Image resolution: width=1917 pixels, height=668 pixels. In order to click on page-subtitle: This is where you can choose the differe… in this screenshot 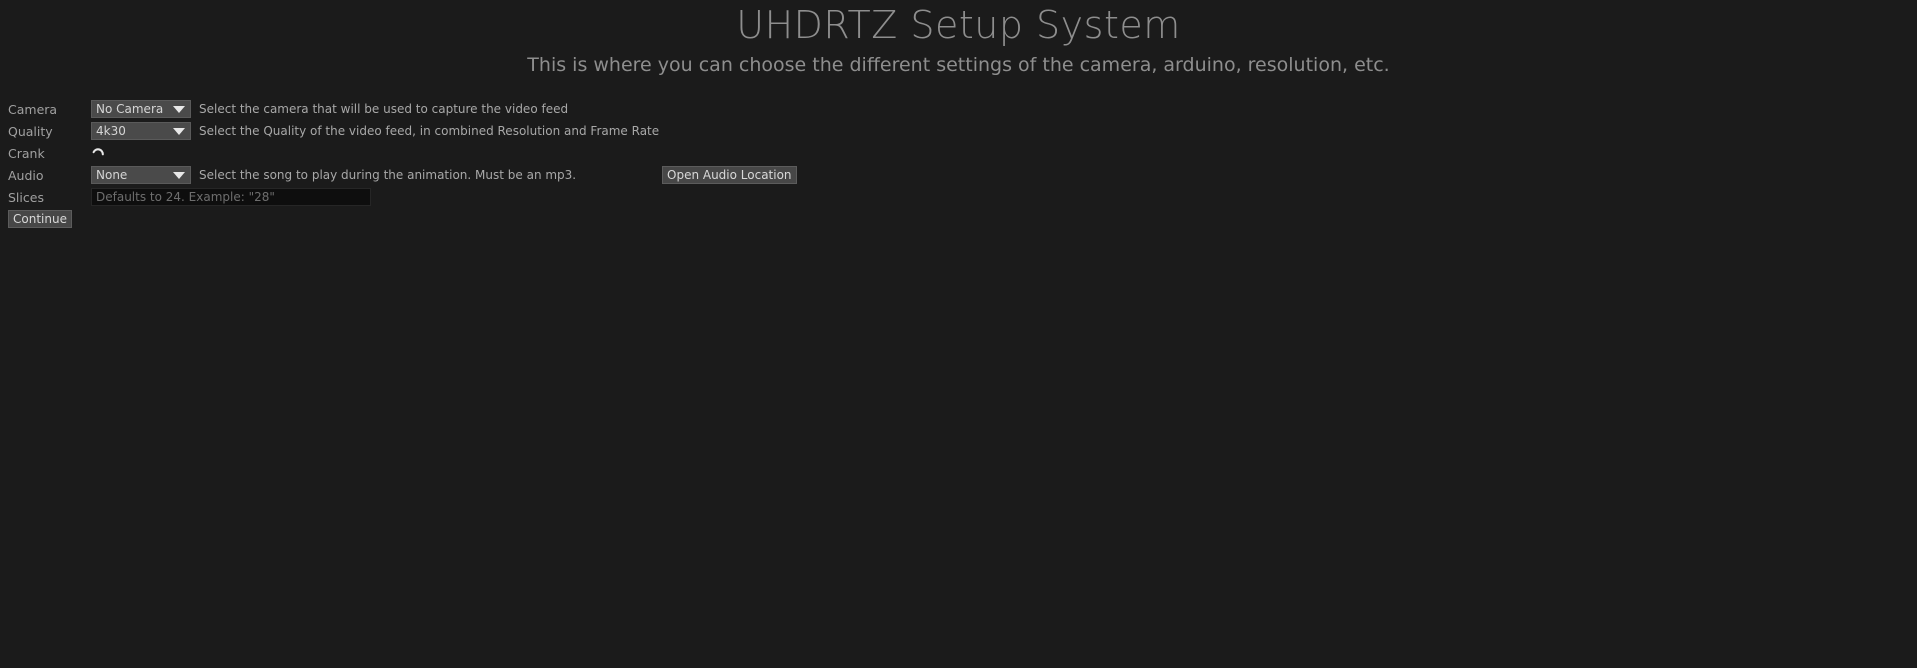, I will do `click(958, 65)`.